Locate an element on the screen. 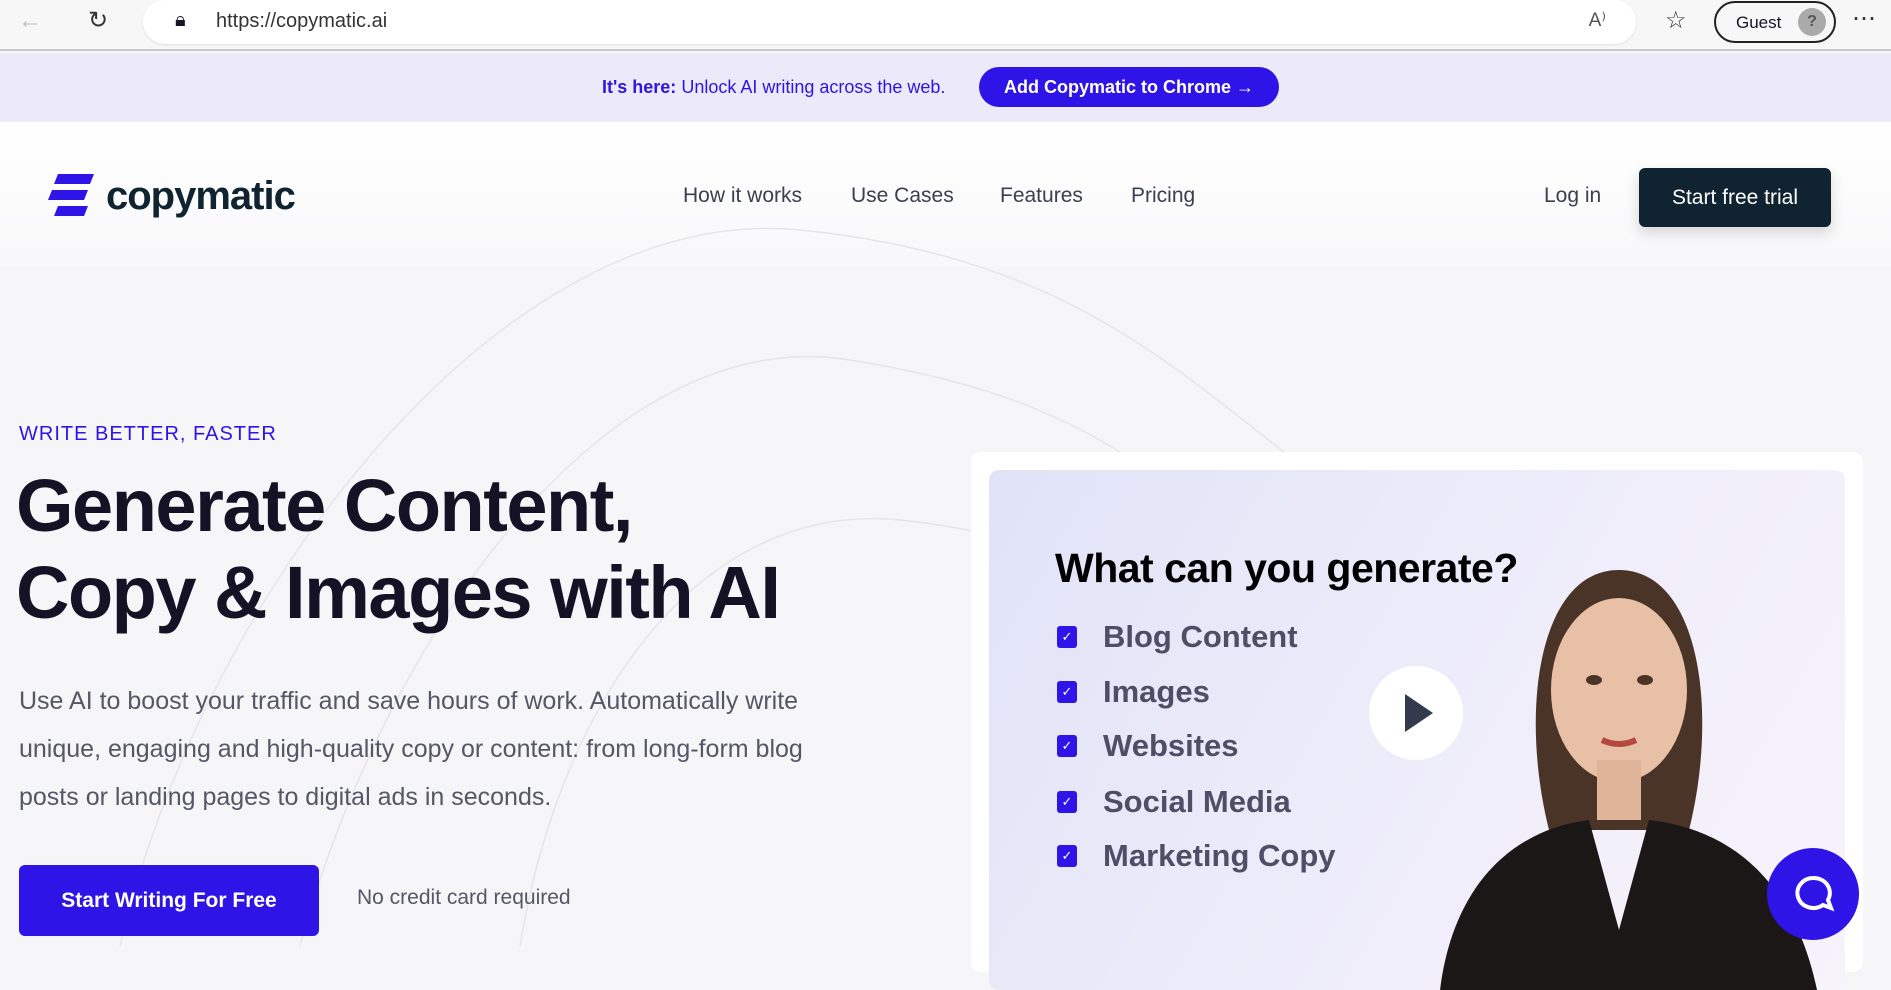 The height and width of the screenshot is (990, 1891). play-icon is located at coordinates (1419, 713).